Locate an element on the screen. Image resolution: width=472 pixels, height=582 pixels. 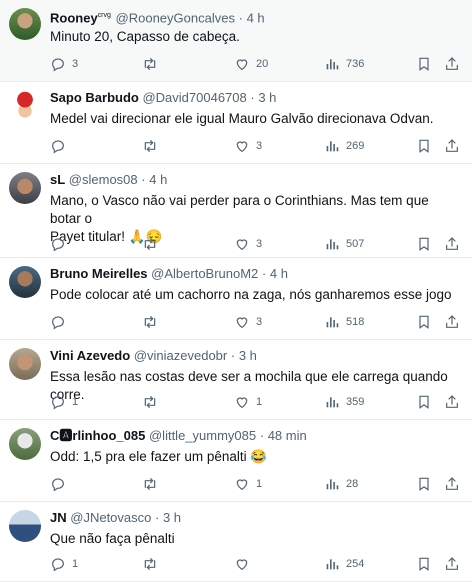
views-button: 507 is located at coordinates (344, 244).